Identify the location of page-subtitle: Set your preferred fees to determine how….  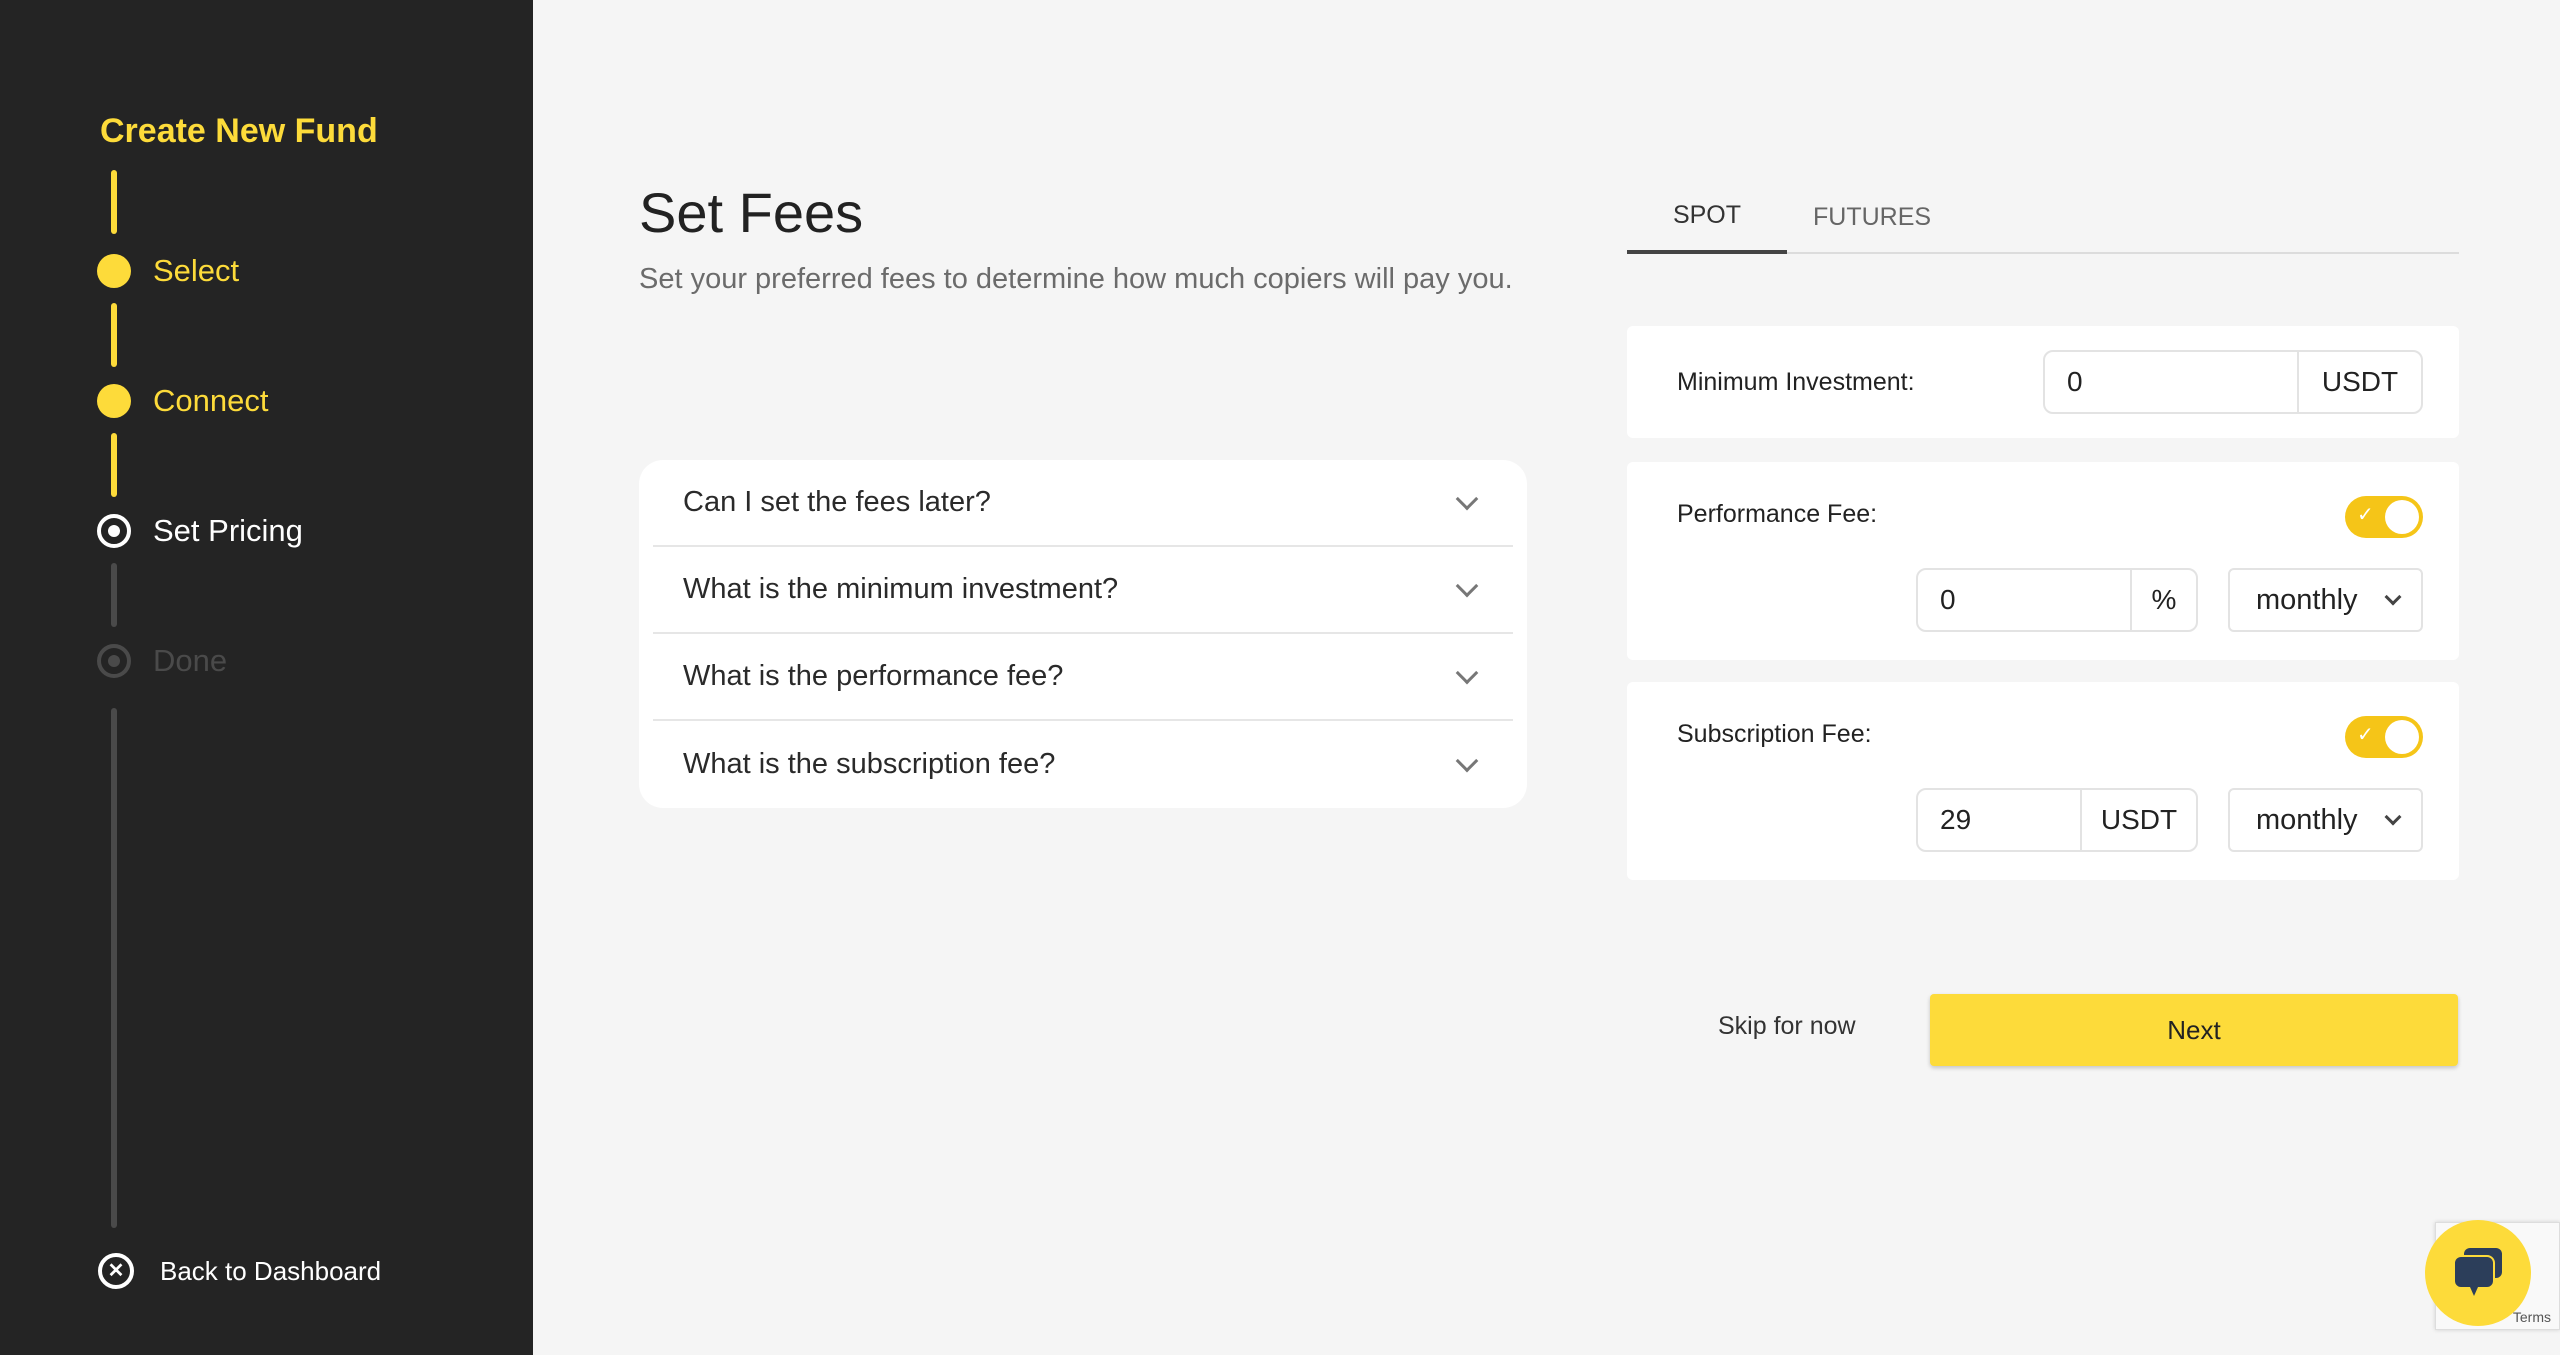
(1076, 279).